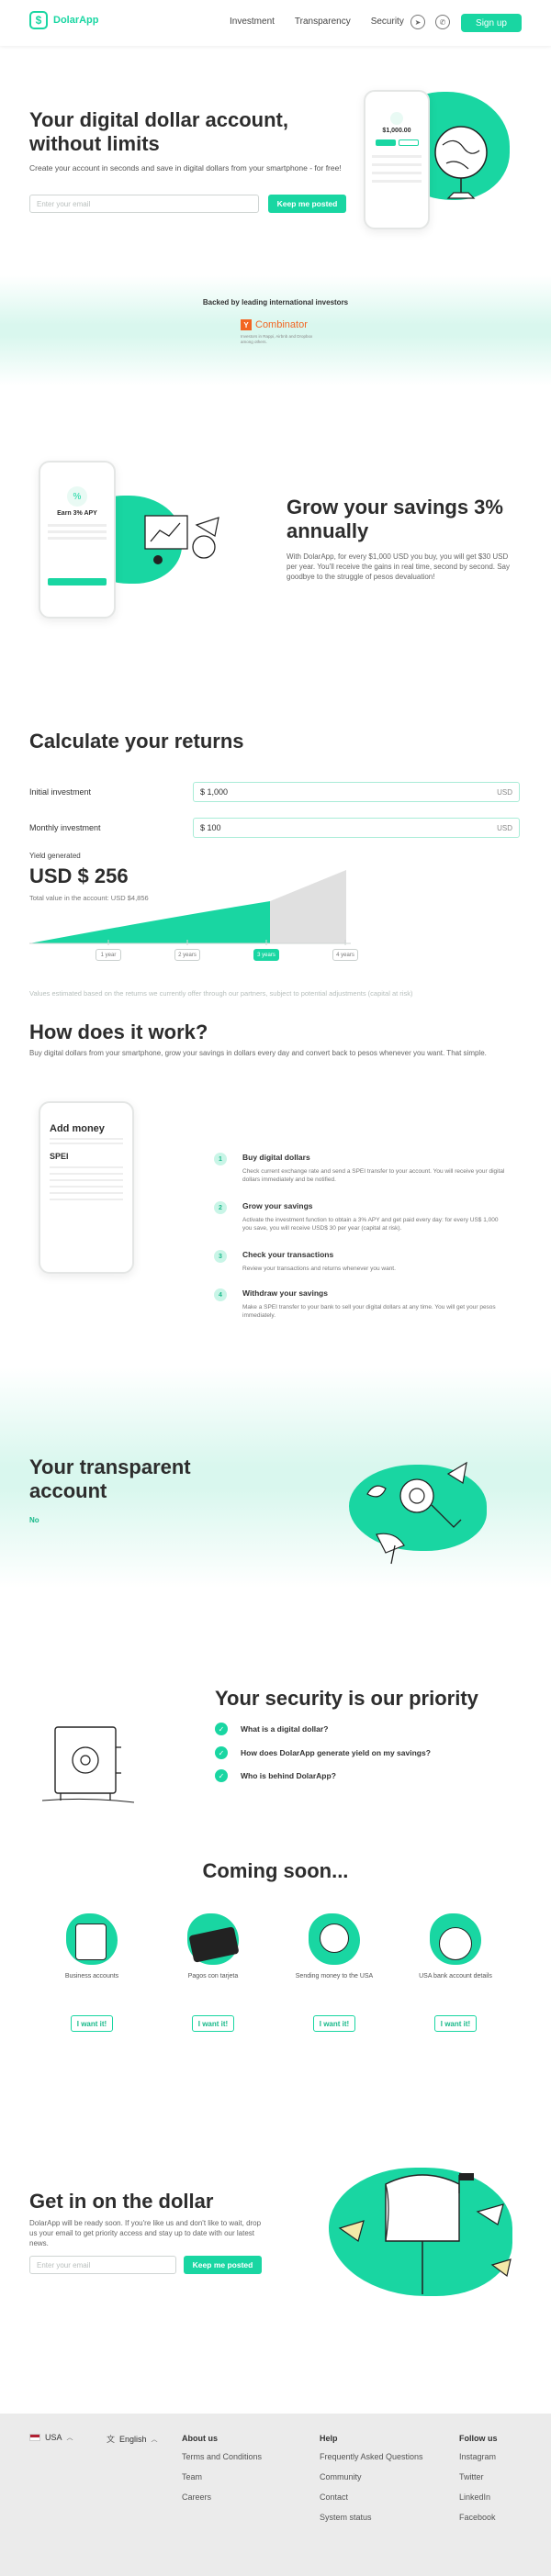 This screenshot has width=551, height=2576. What do you see at coordinates (397, 159) in the screenshot?
I see `hero-phone-mockup: $1,000.00` at bounding box center [397, 159].